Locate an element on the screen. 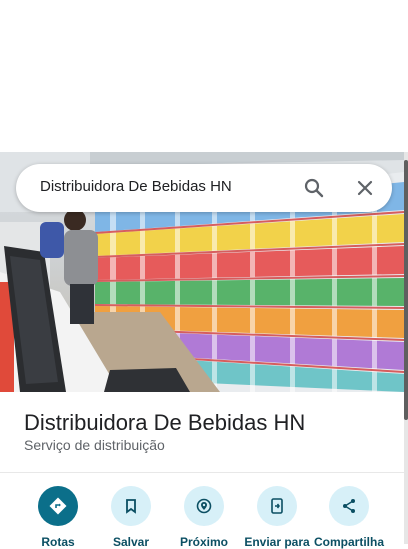 The height and width of the screenshot is (549, 408). close-icon is located at coordinates (365, 188).